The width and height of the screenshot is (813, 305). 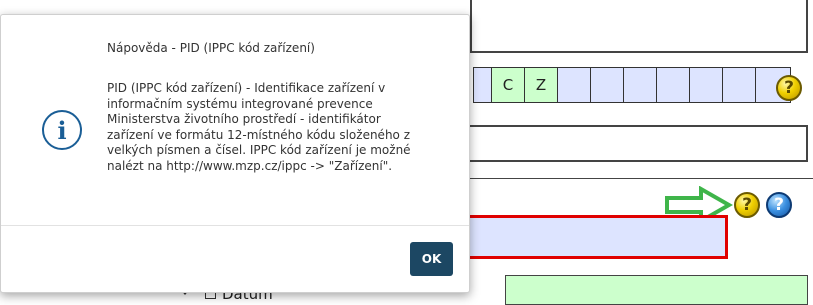 I want to click on pid-code-cell: C, so click(x=508, y=85).